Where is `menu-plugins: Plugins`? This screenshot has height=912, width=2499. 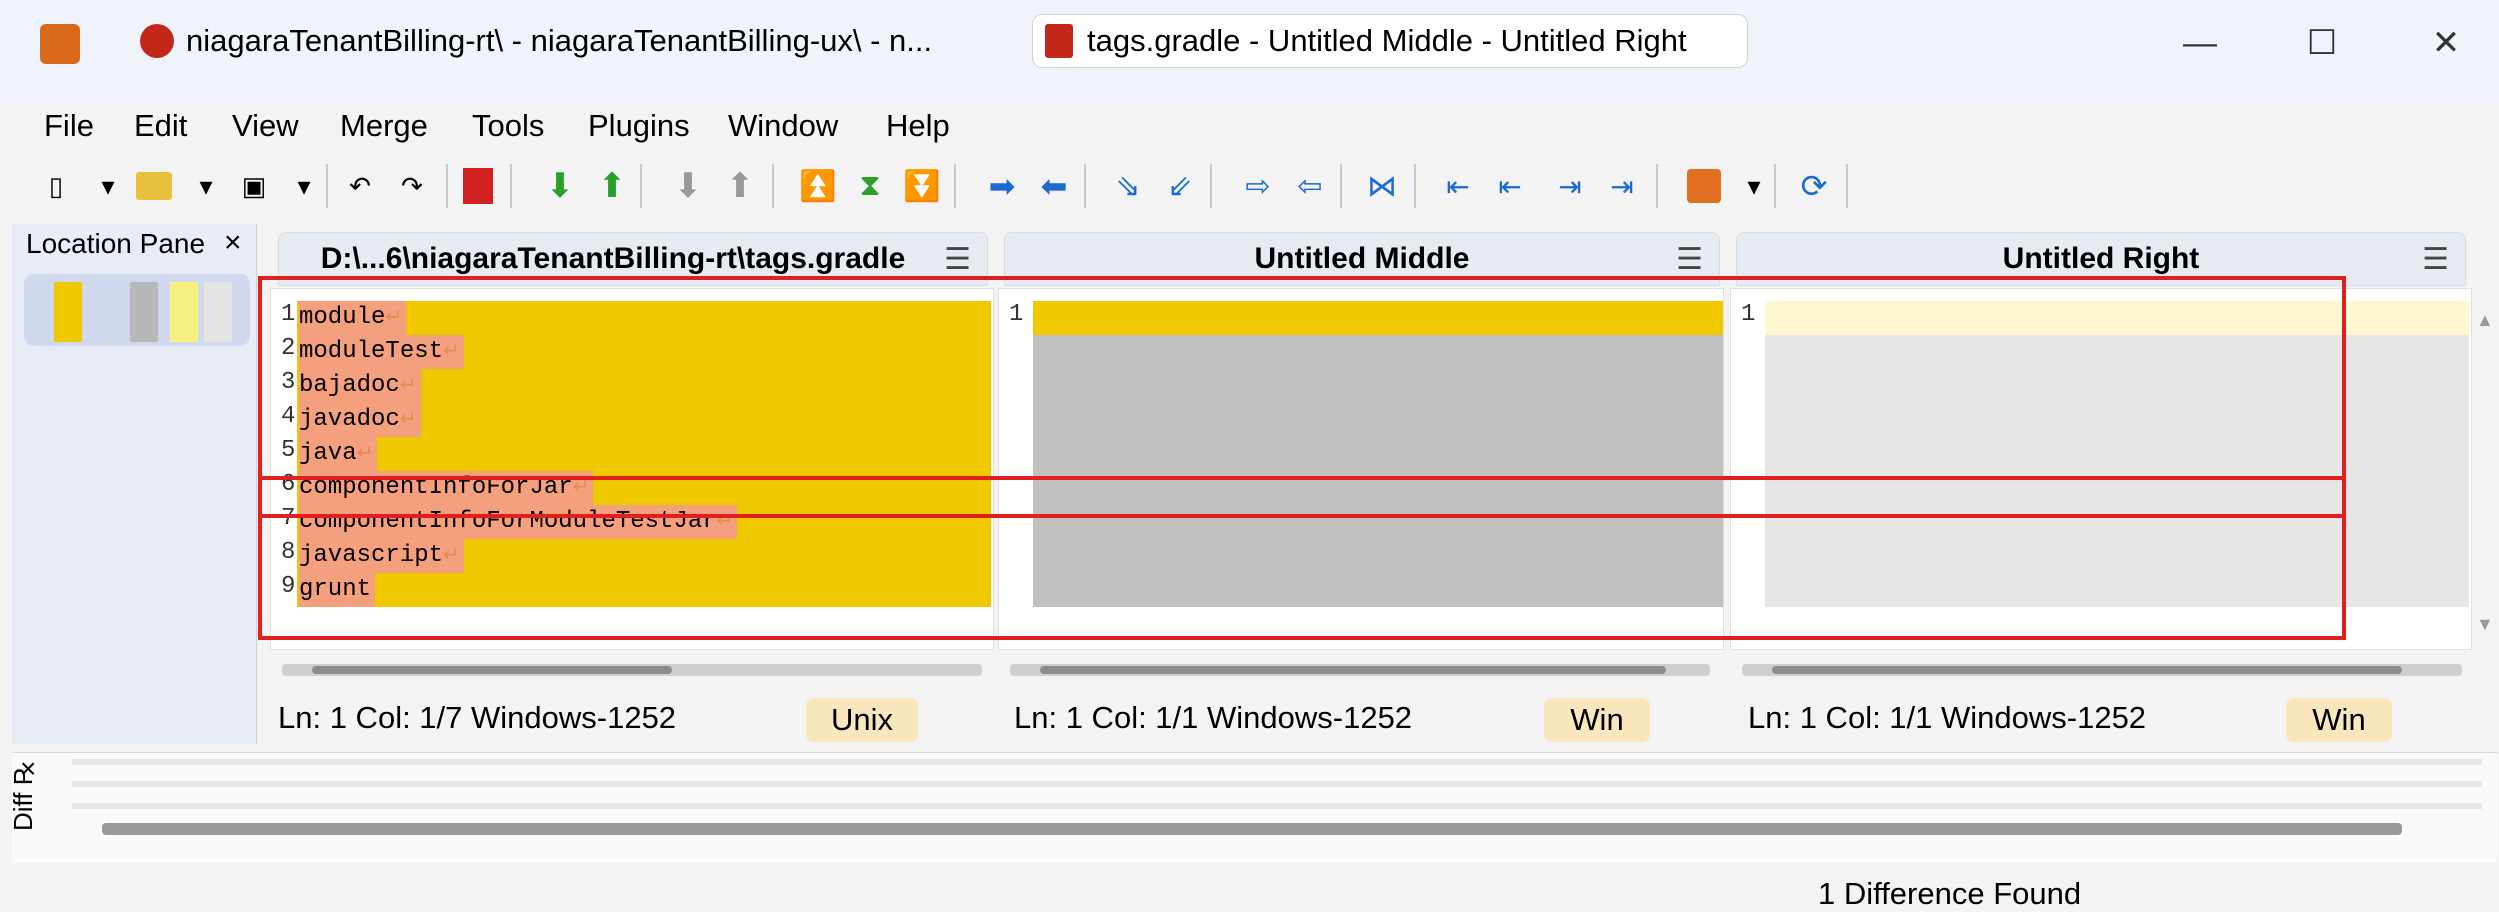
menu-plugins: Plugins is located at coordinates (639, 126).